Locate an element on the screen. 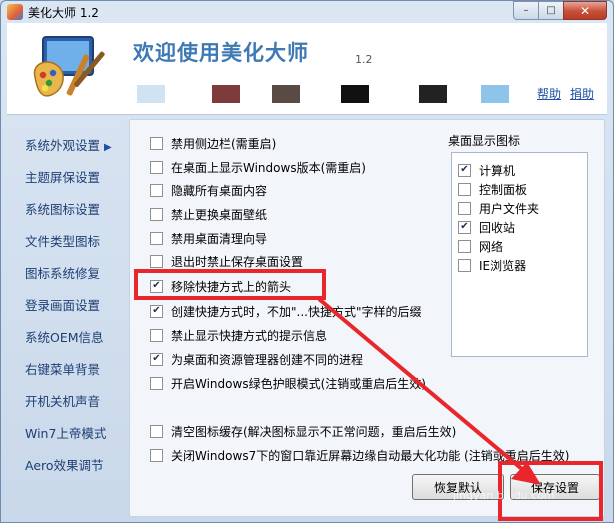  list-item: 用户文件夹 is located at coordinates (498, 208).